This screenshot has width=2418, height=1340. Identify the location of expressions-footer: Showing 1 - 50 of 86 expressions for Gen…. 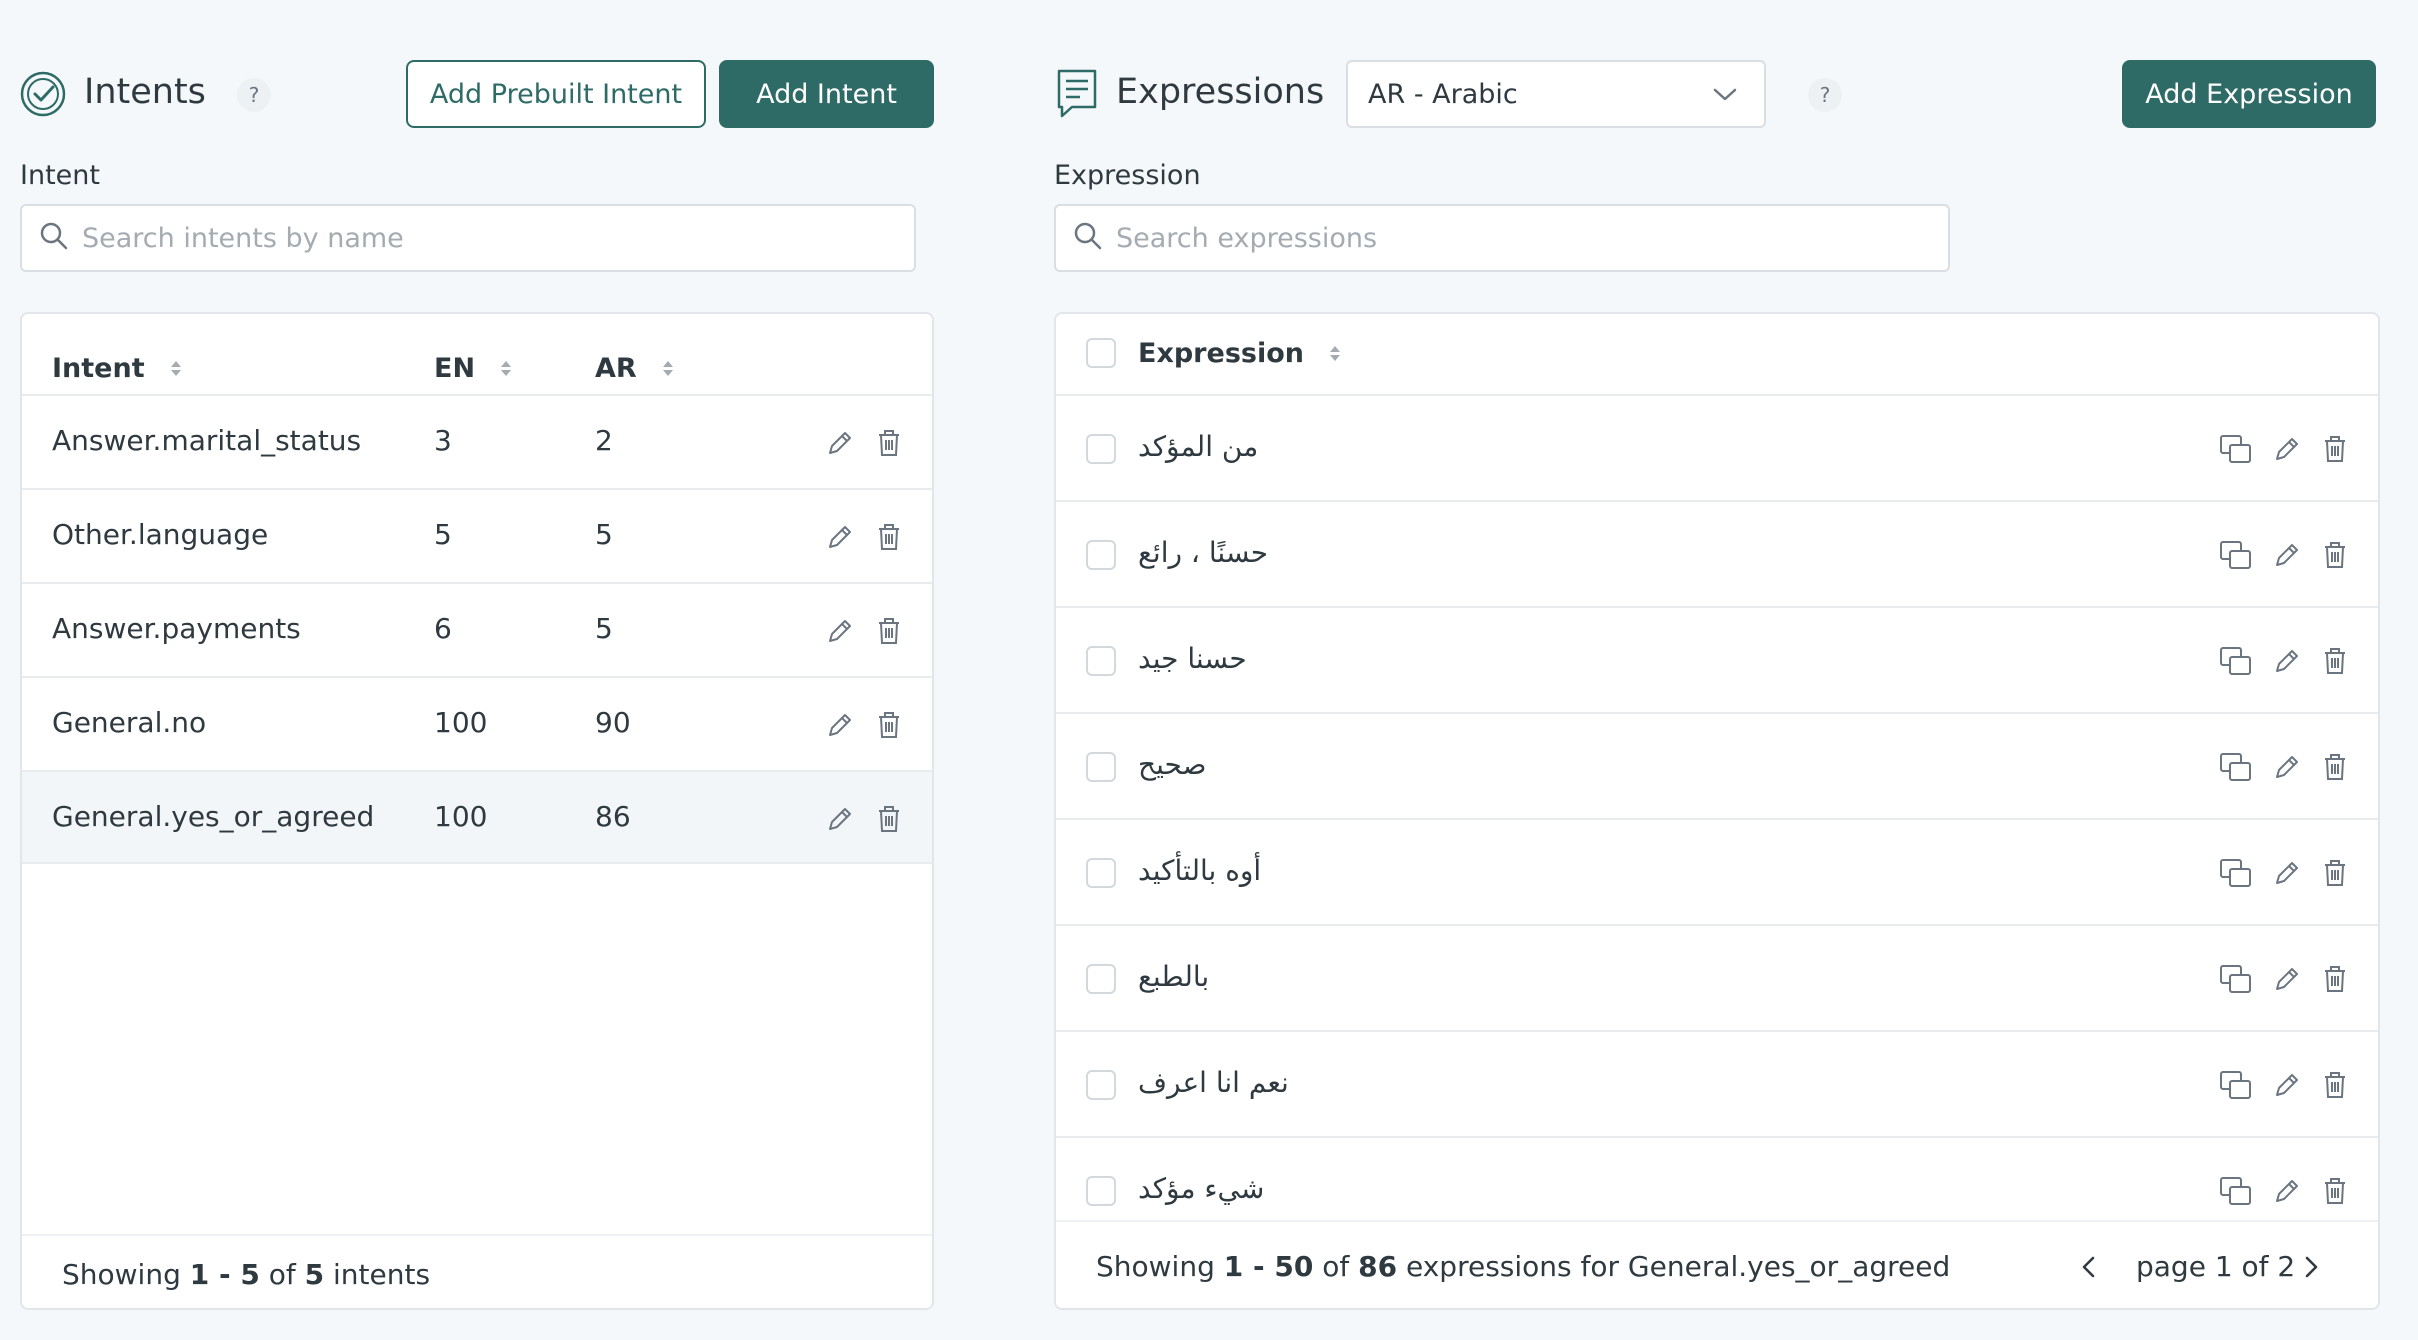
(1717, 1264).